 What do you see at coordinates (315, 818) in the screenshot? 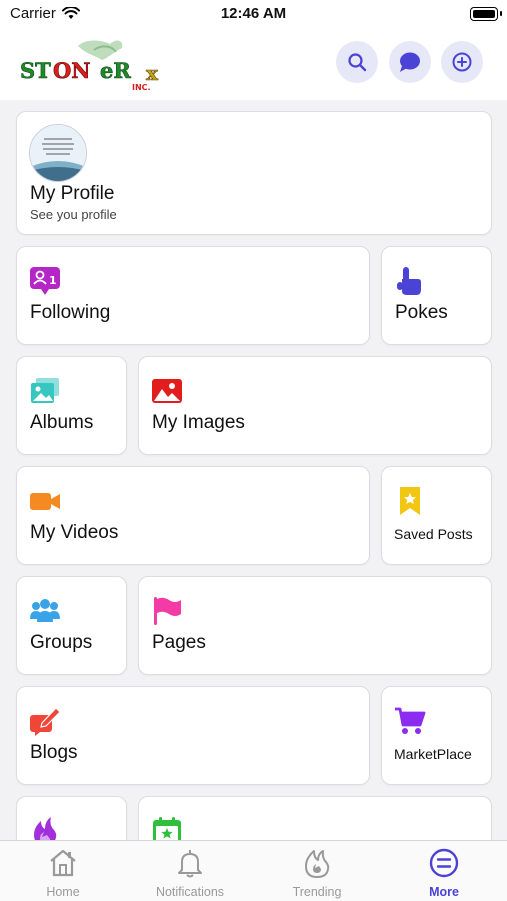
I see `events-card` at bounding box center [315, 818].